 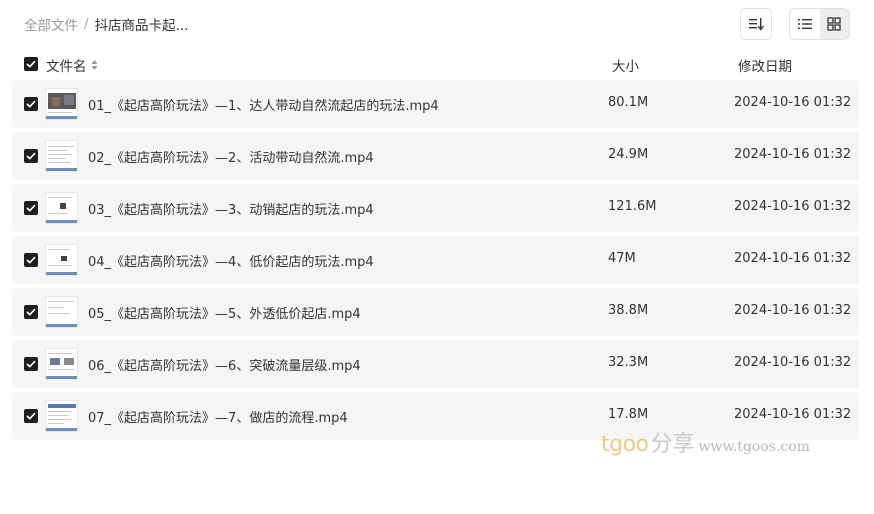 I want to click on header-name-column: 文件名, so click(x=72, y=65).